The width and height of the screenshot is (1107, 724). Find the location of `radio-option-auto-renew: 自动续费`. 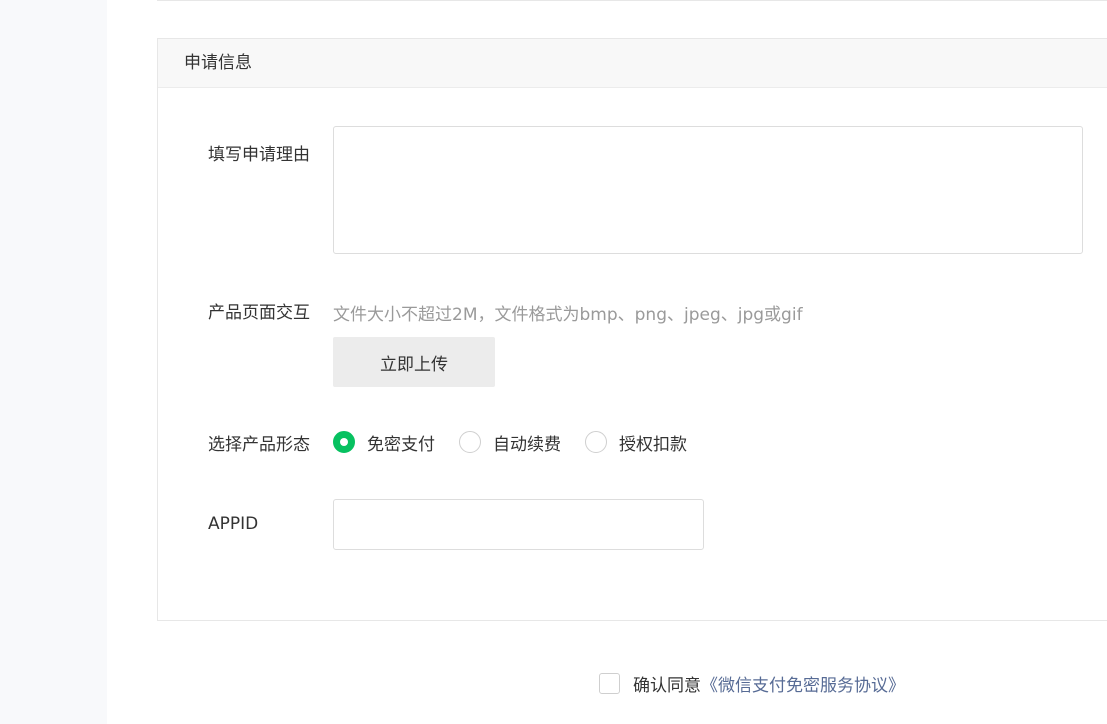

radio-option-auto-renew: 自动续费 is located at coordinates (510, 442).